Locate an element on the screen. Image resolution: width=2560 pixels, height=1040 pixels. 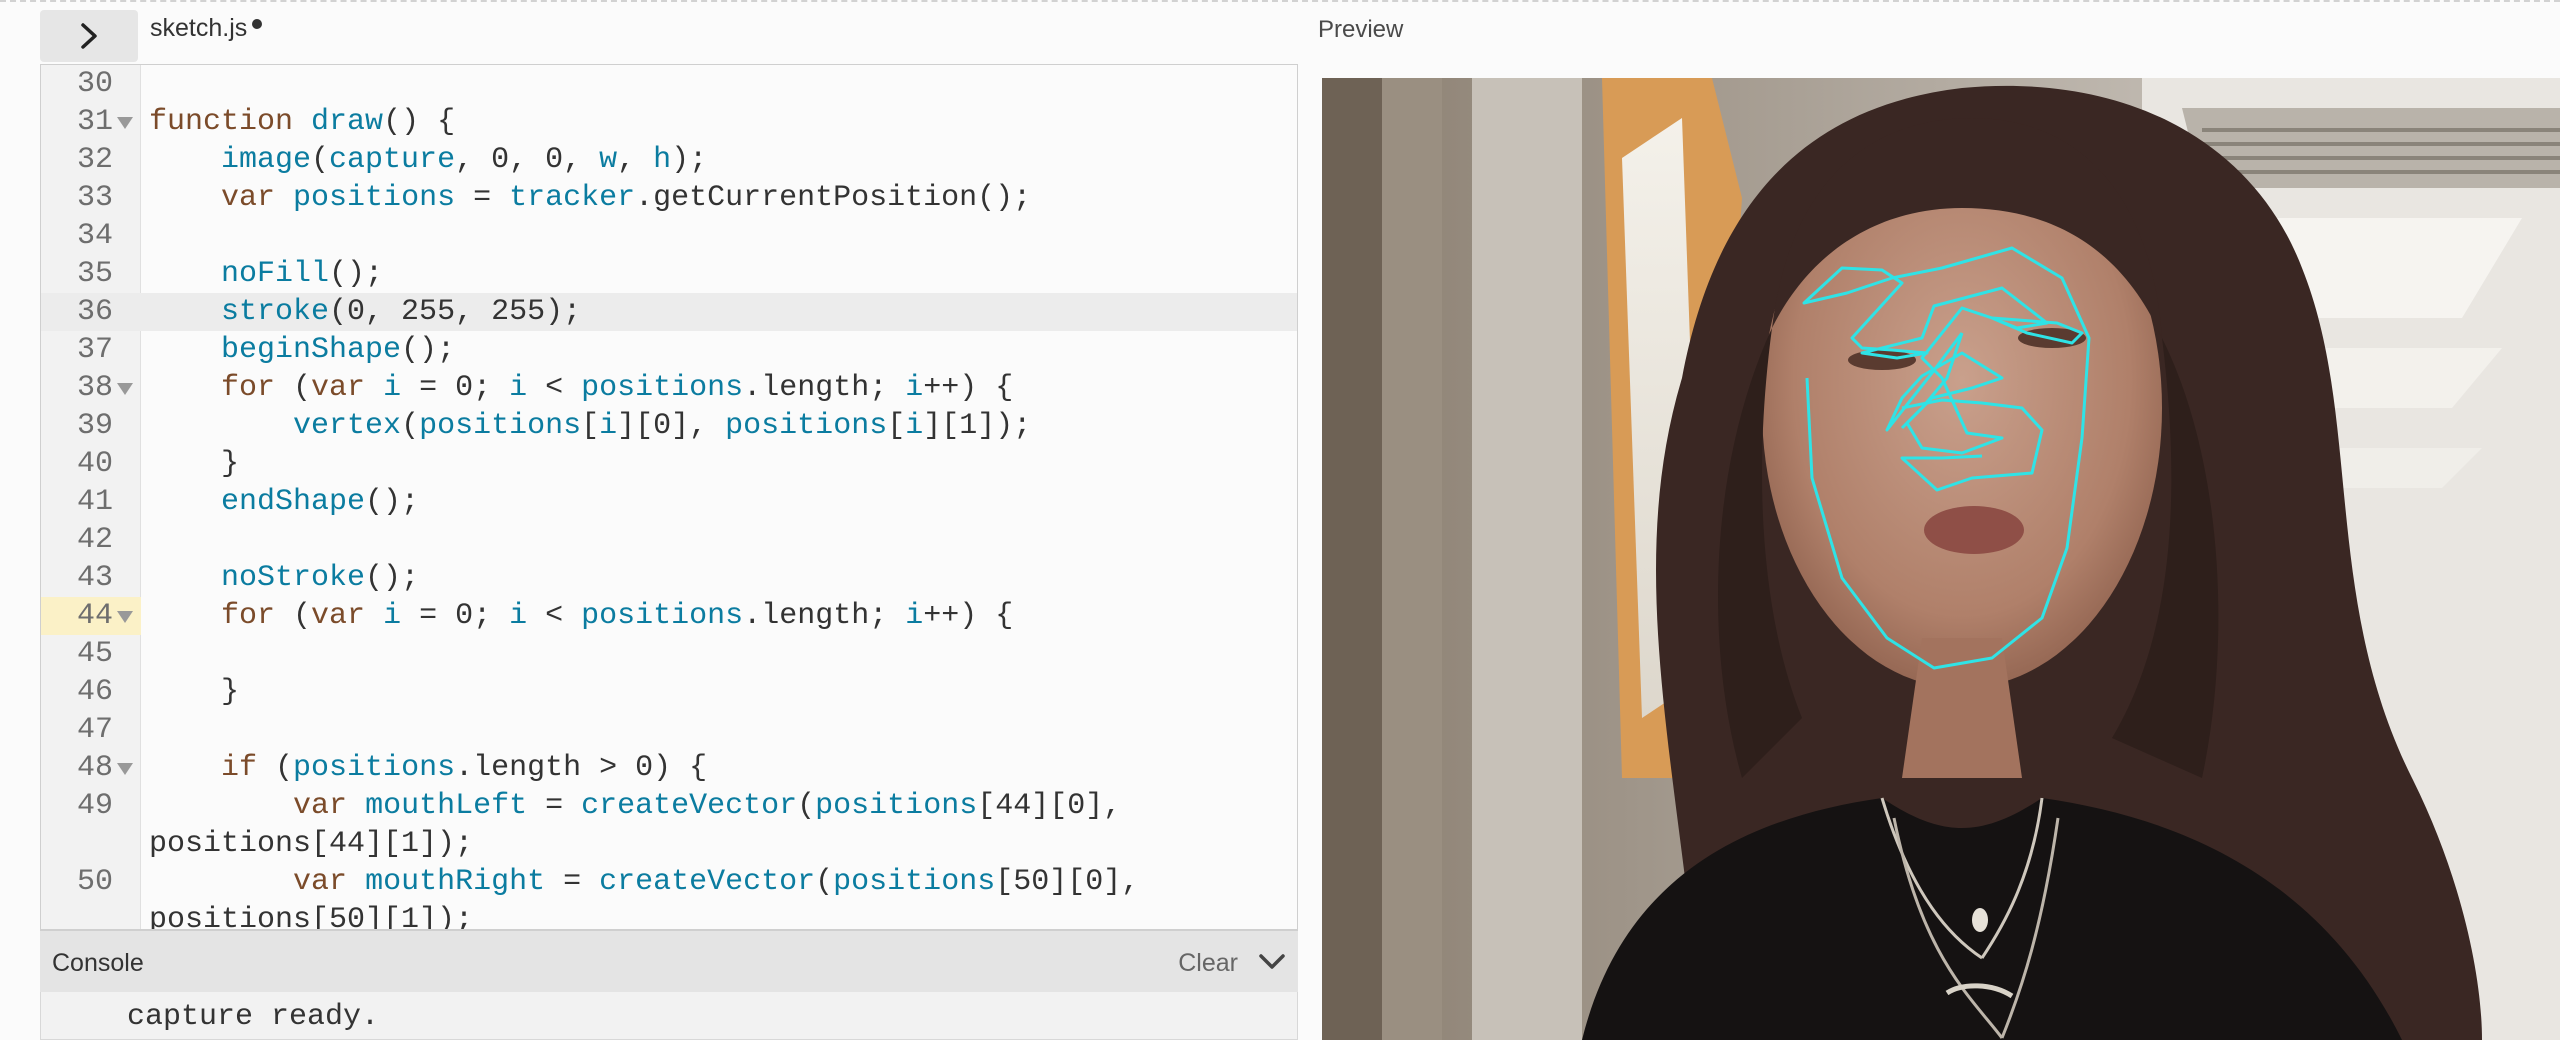
line-number: 46 is located at coordinates (94, 692).